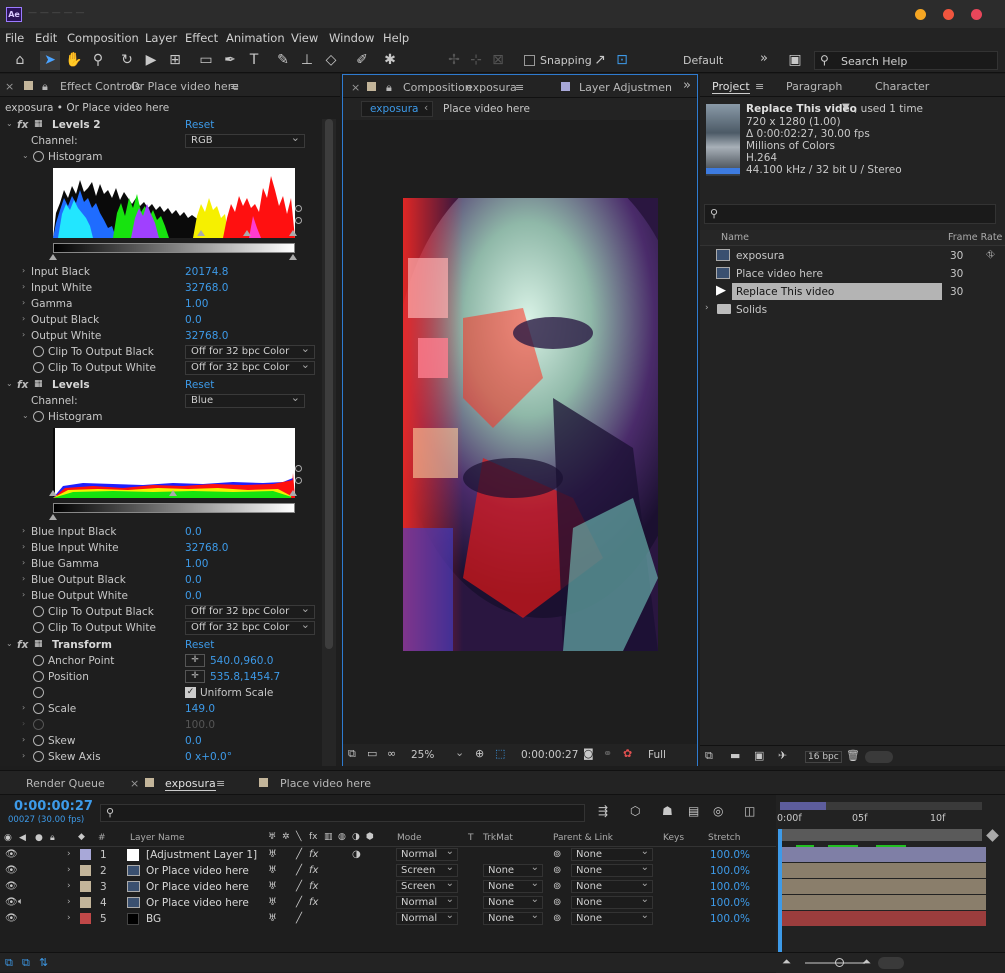 Image resolution: width=1005 pixels, height=973 pixels. What do you see at coordinates (814, 86) in the screenshot?
I see `tab-paragraph: Paragraph` at bounding box center [814, 86].